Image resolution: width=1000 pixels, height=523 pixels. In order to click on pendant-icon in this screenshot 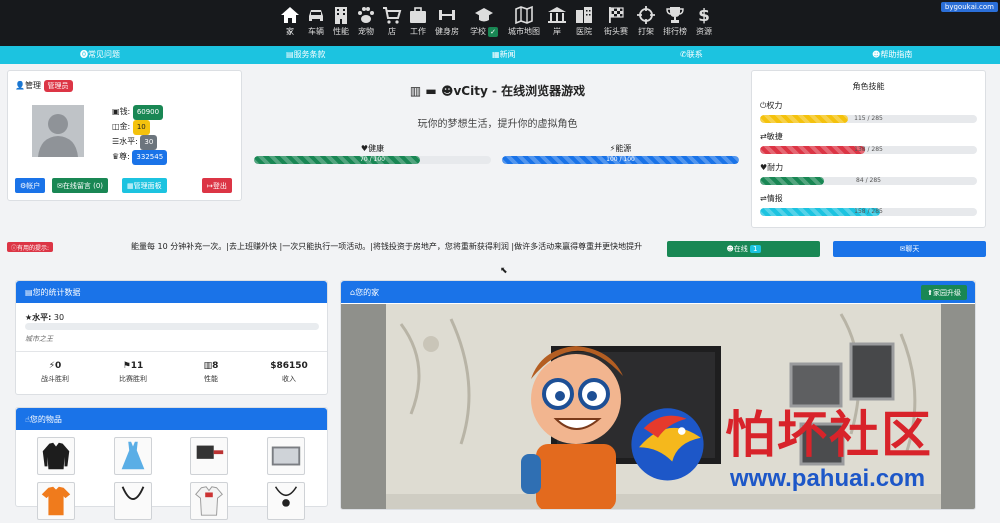, I will do `click(286, 496)`.